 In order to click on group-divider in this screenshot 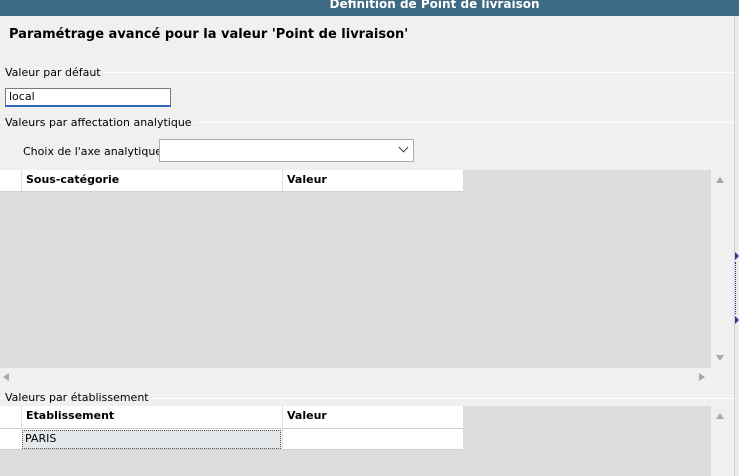, I will do `click(367, 72)`.